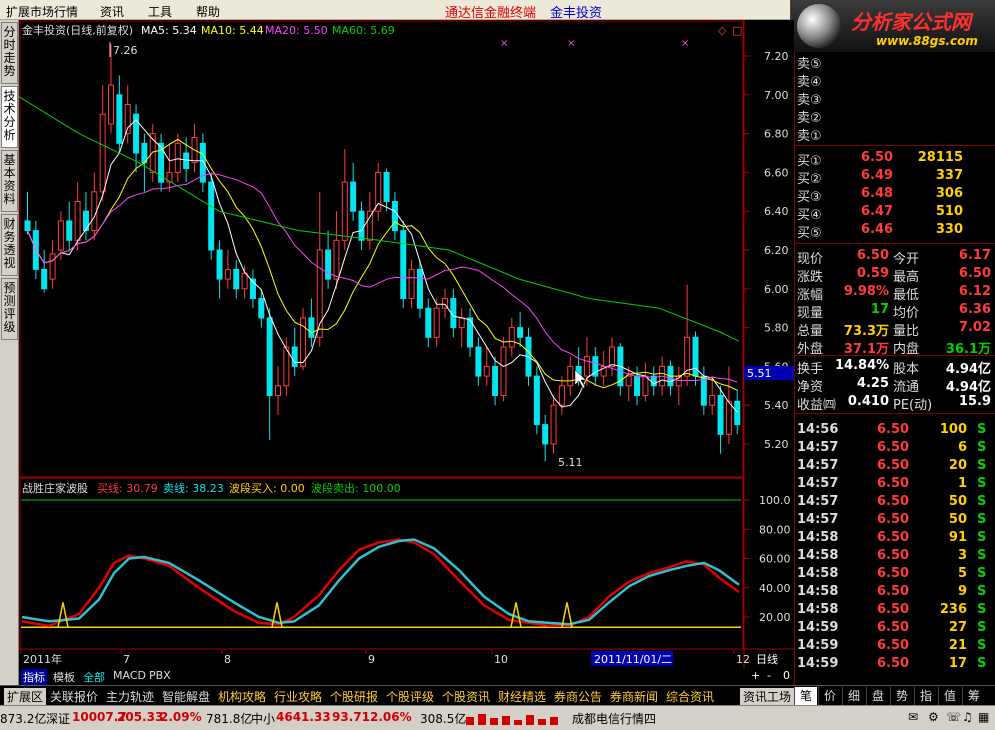  Describe the element at coordinates (633, 659) in the screenshot. I see `date-cursor-value: 2011/11/01/二` at that location.